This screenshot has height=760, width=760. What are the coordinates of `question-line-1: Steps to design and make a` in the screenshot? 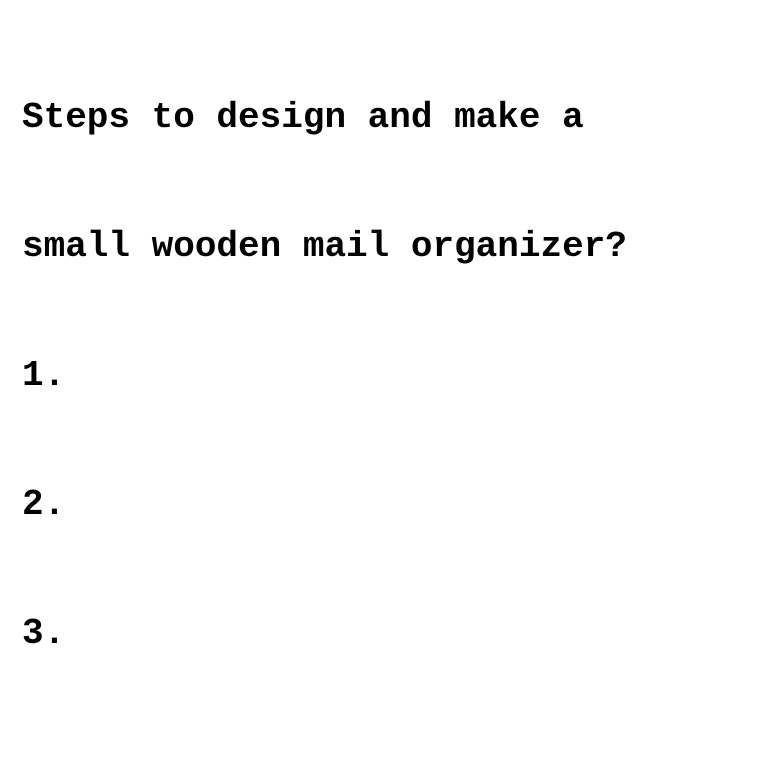 It's located at (303, 117).